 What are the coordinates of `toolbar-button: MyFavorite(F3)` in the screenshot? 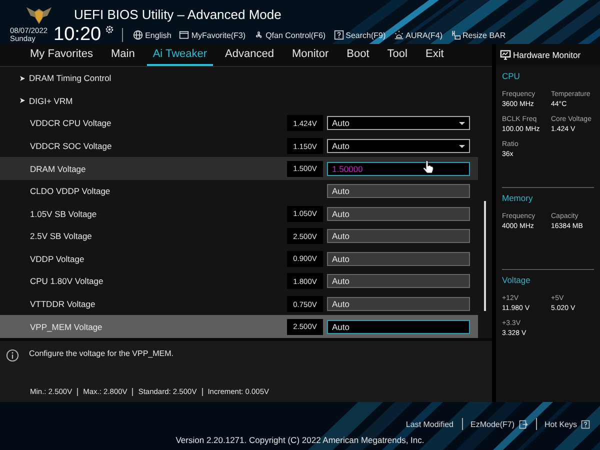 It's located at (212, 35).